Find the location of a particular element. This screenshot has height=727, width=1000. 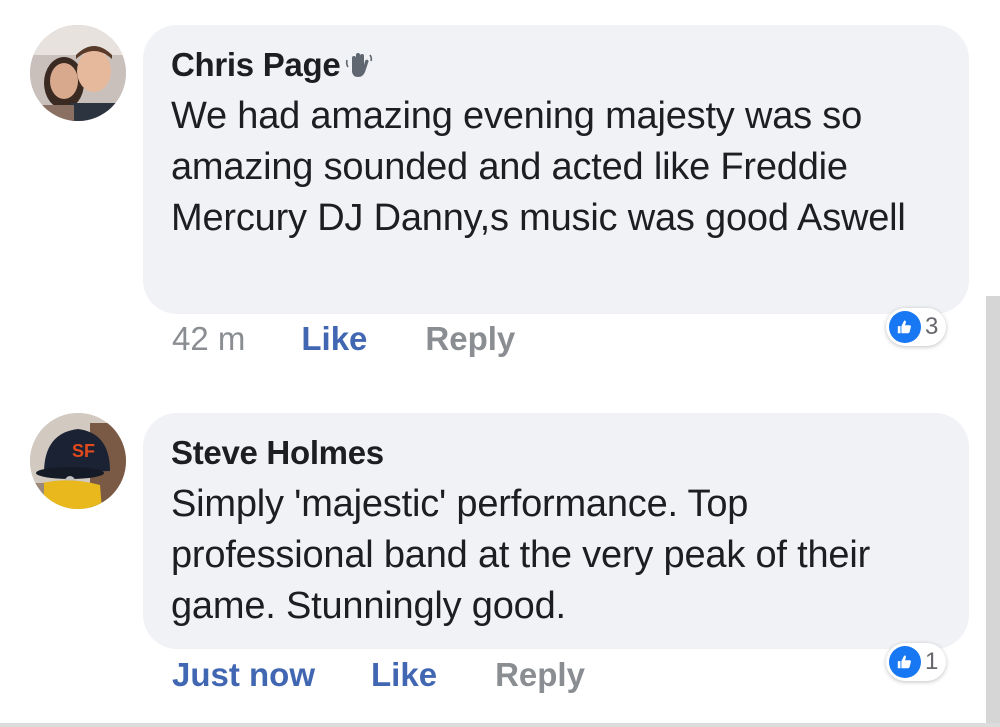

scrollbar is located at coordinates (993, 511).